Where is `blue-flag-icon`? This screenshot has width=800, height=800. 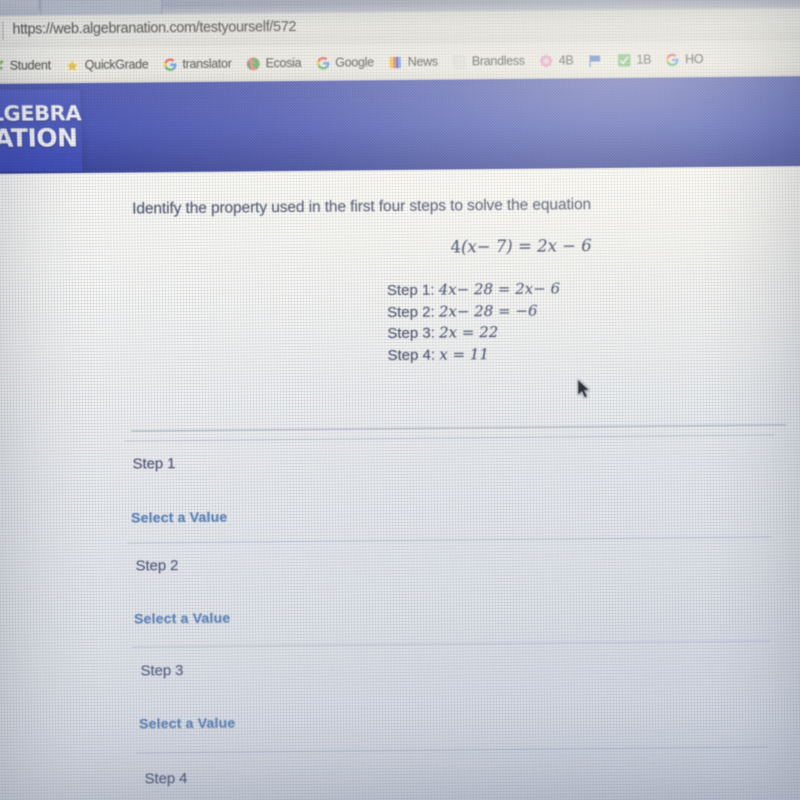 blue-flag-icon is located at coordinates (594, 60).